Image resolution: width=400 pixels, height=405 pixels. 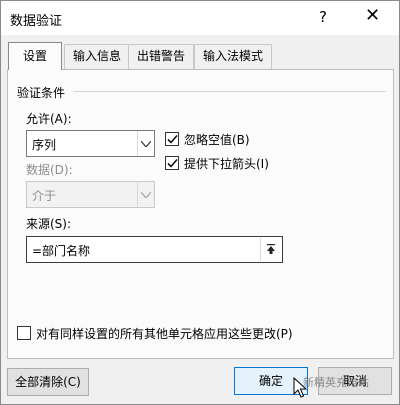 What do you see at coordinates (97, 56) in the screenshot?
I see `tab-input-message: 输入信息` at bounding box center [97, 56].